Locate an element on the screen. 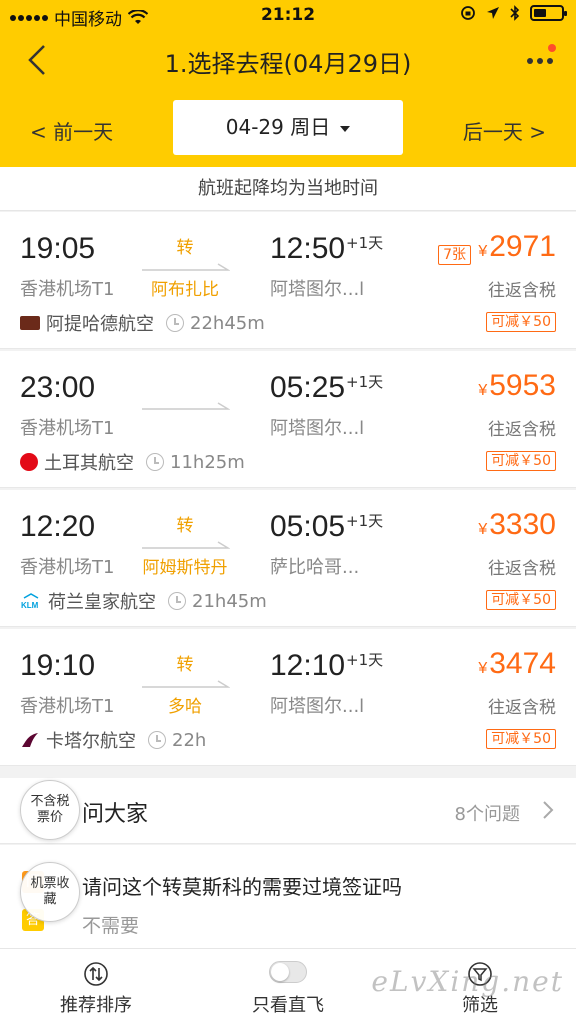 The height and width of the screenshot is (1024, 576). arrival-time: 12:10 is located at coordinates (308, 665).